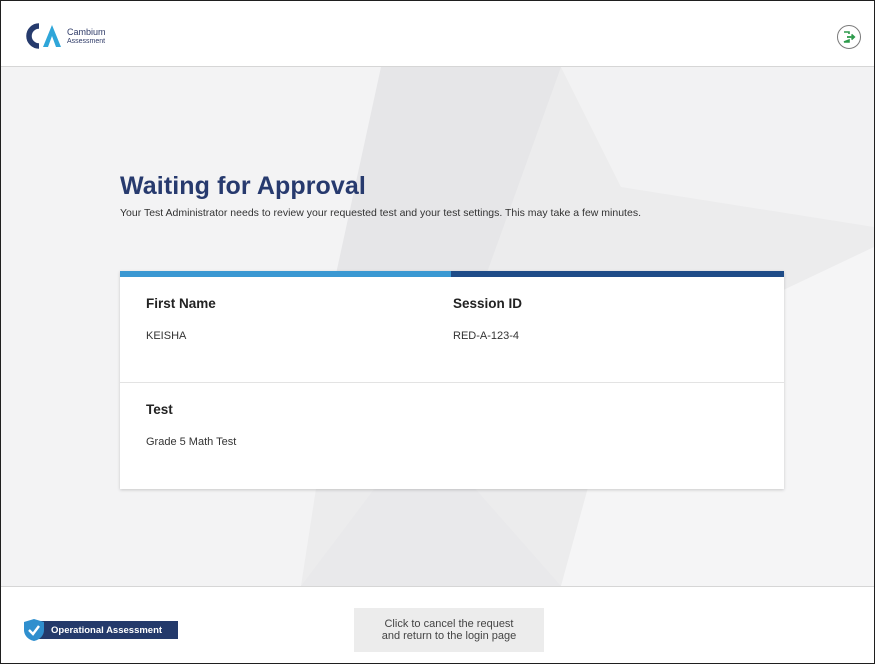 The width and height of the screenshot is (875, 664). I want to click on shield-check-icon, so click(34, 630).